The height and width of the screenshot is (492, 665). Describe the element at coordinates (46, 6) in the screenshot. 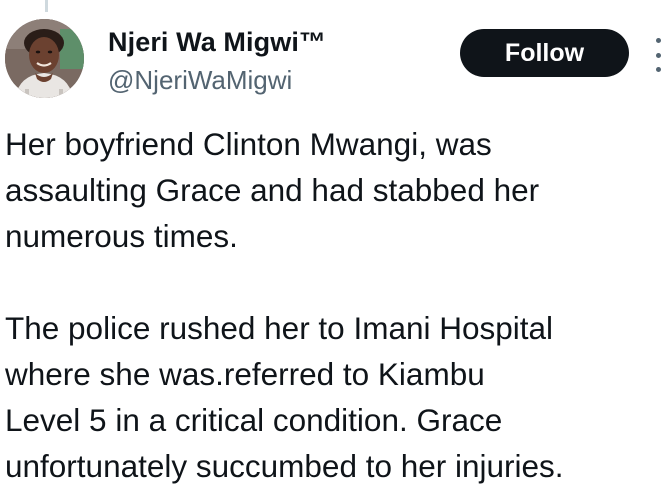

I see `thread-connector-line` at that location.